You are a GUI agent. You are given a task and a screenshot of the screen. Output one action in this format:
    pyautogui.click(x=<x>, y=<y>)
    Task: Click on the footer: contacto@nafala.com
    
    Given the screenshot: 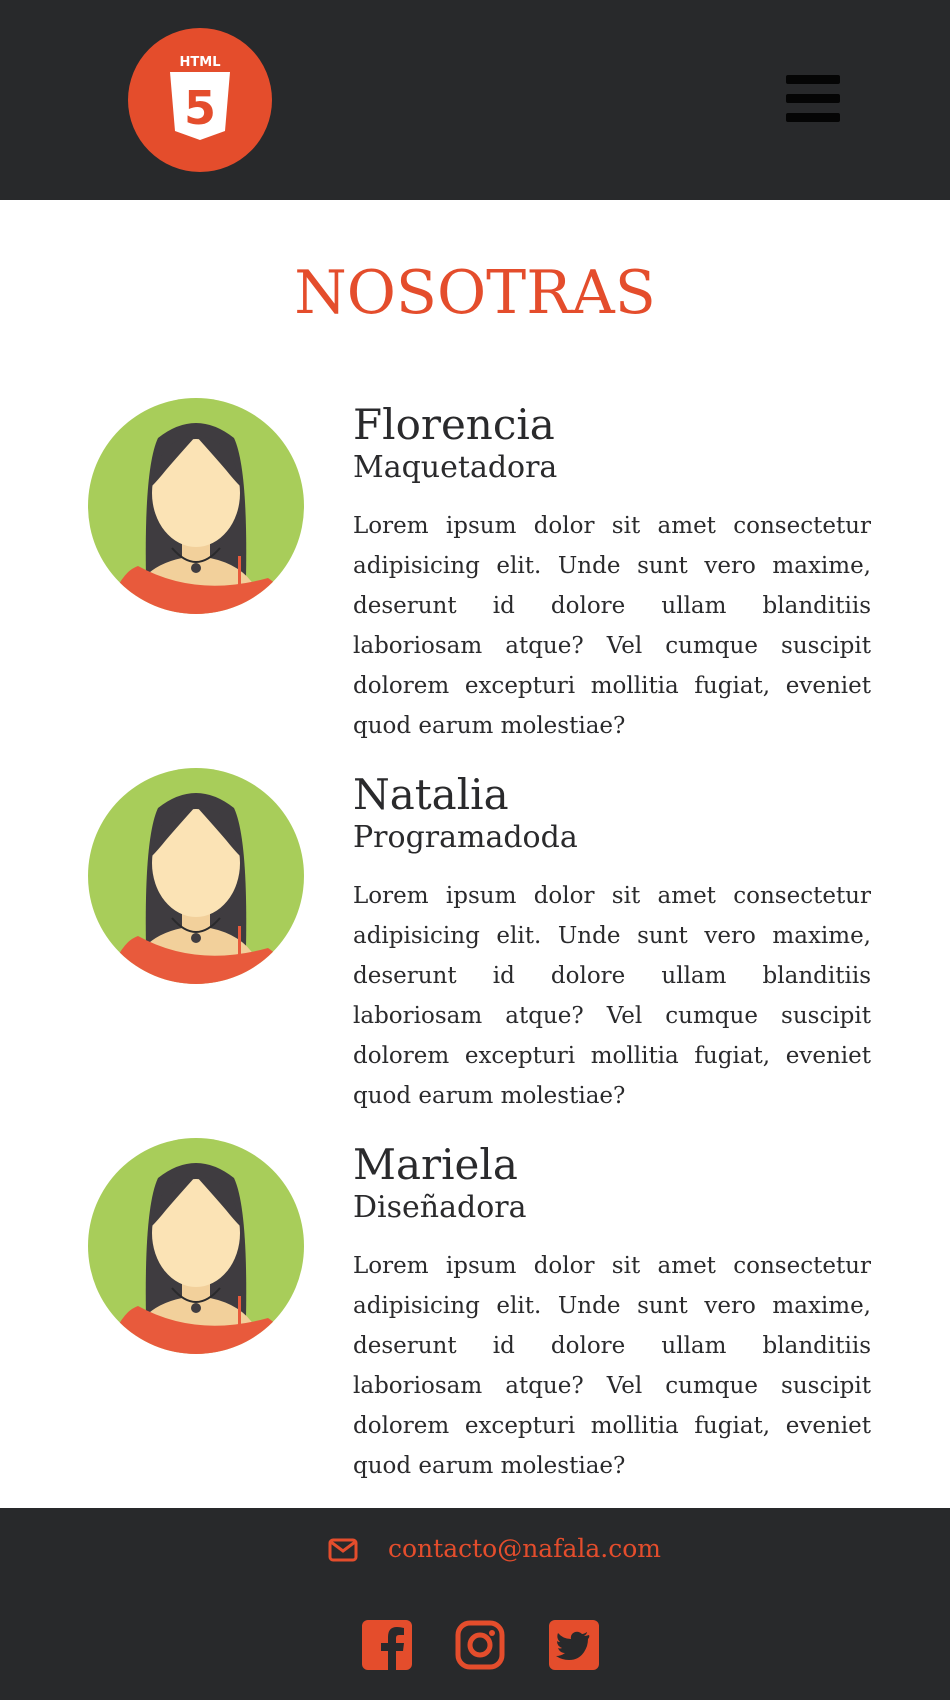 What is the action you would take?
    pyautogui.click(x=475, y=1604)
    